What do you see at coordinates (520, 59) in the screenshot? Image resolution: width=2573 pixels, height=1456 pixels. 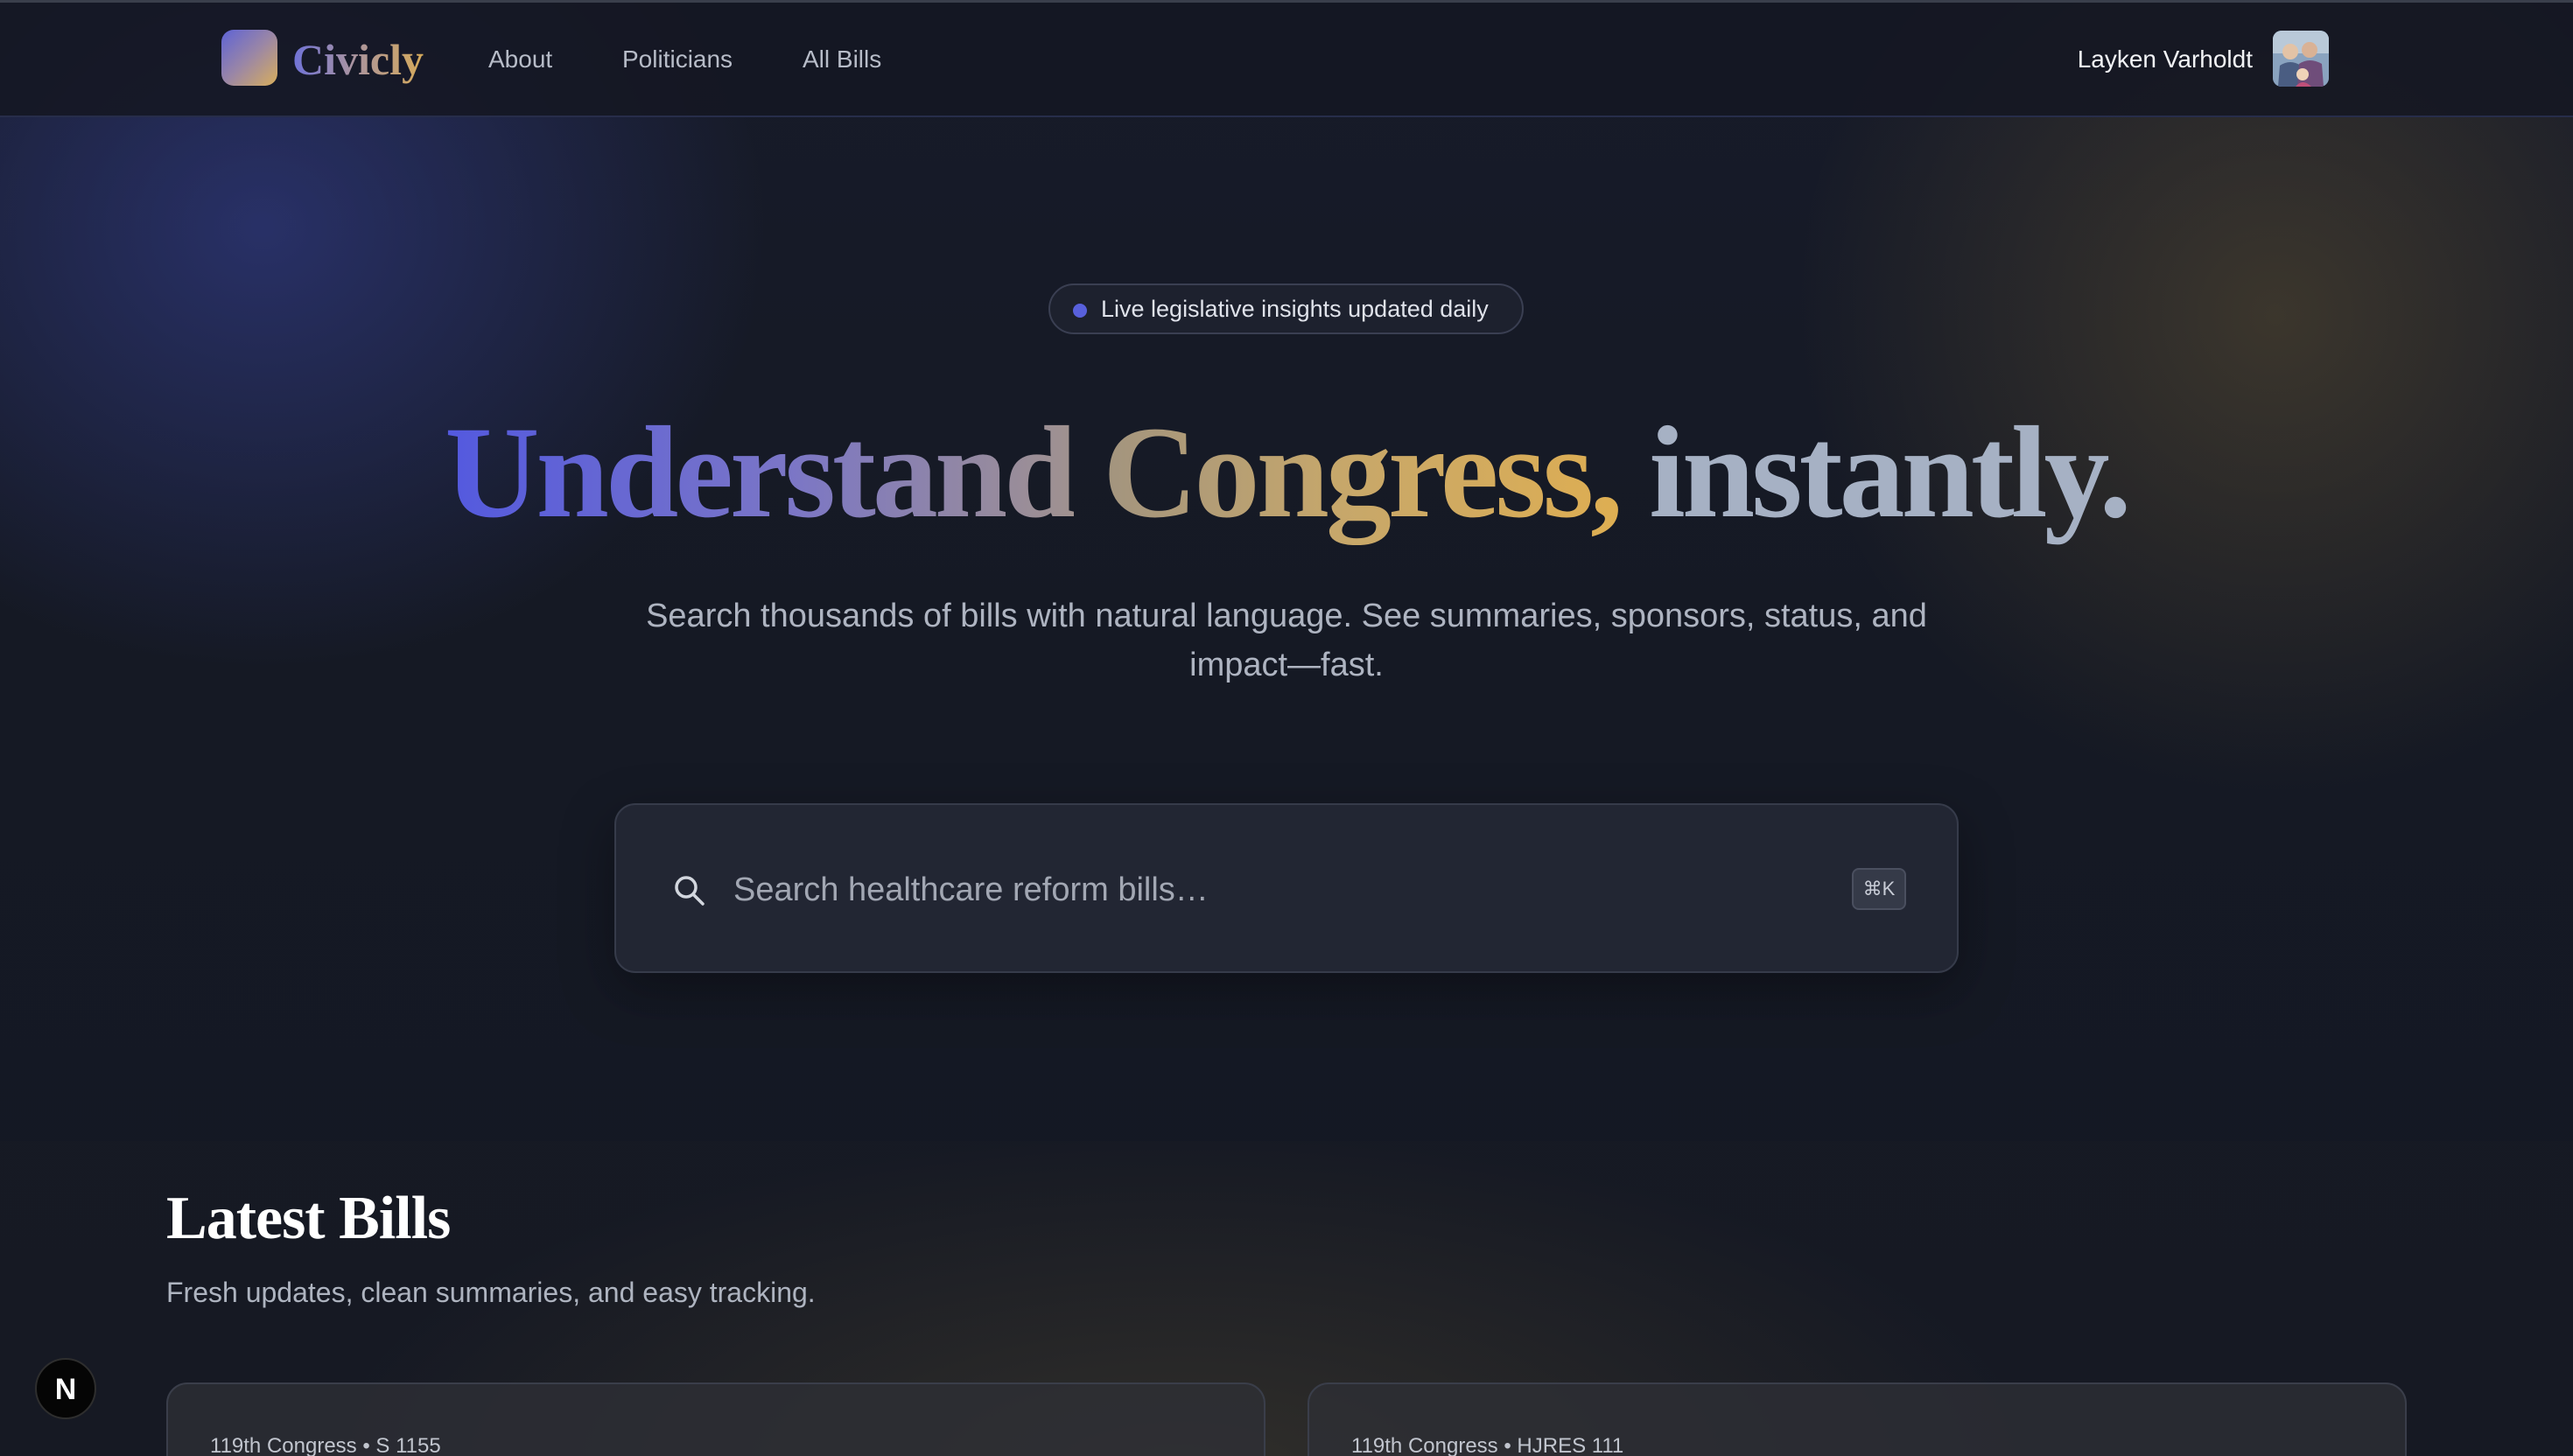 I see `nav-link-about: About` at bounding box center [520, 59].